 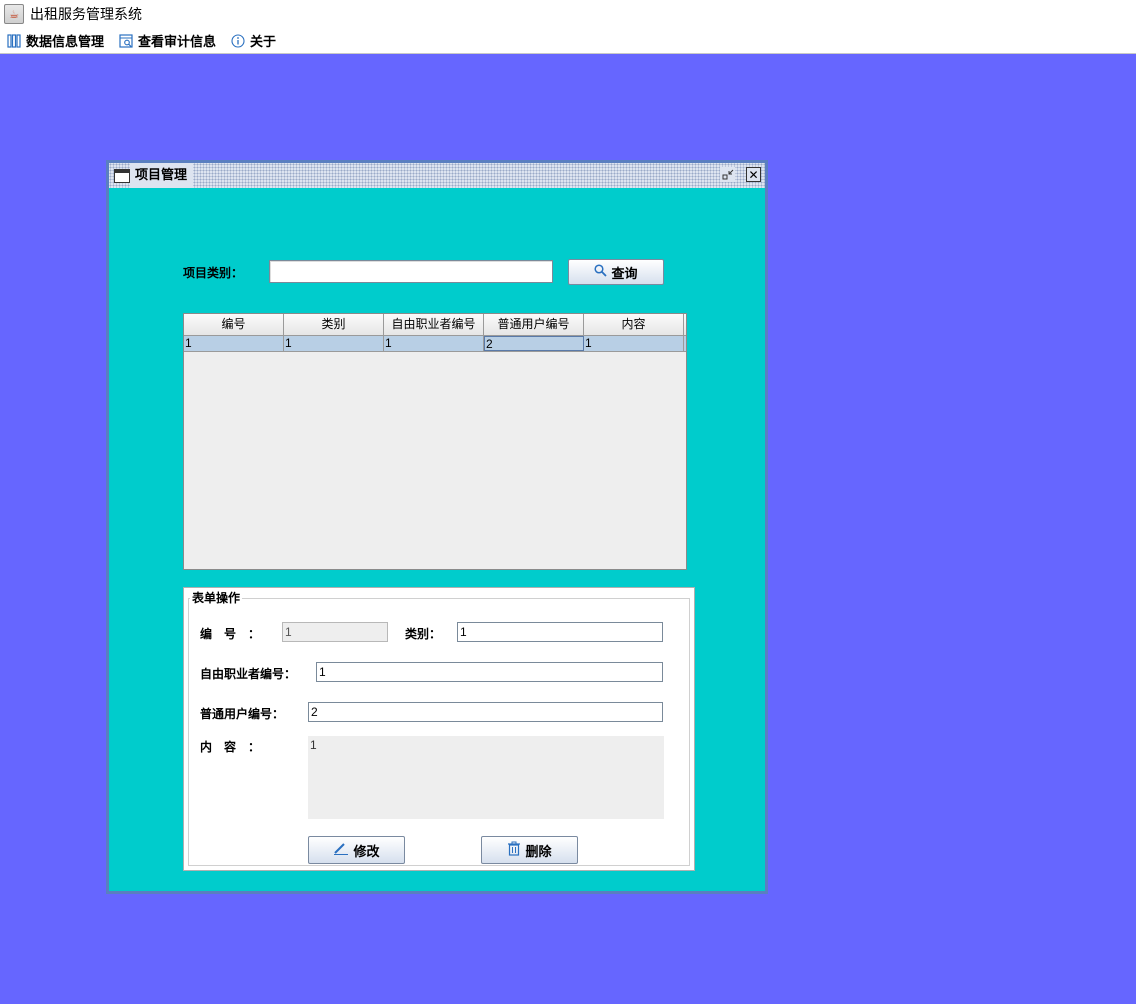 What do you see at coordinates (248, 674) in the screenshot?
I see `freelancer-id-label: 自由职业者编号：` at bounding box center [248, 674].